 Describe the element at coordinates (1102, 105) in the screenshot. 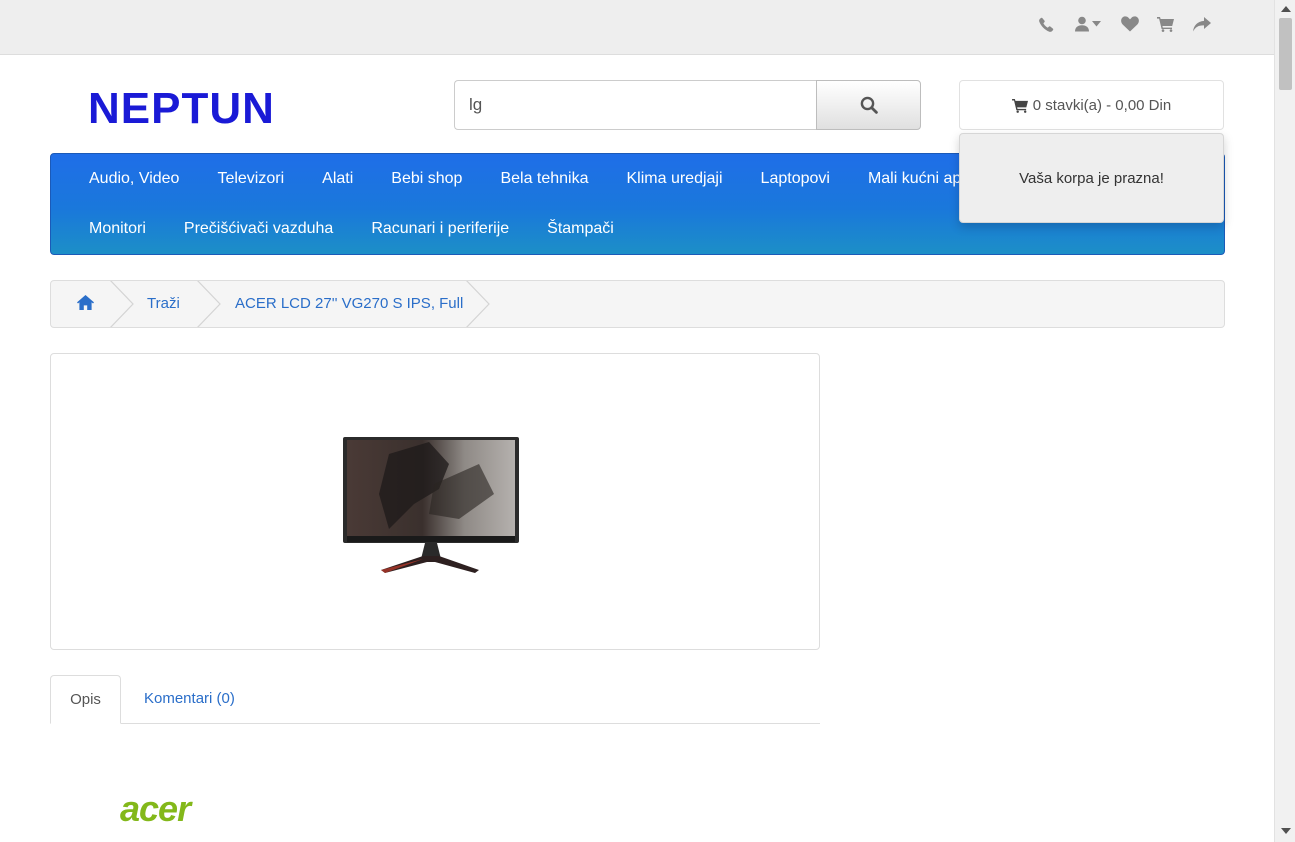

I see `cart-summary: 0 stavki(a) - 0,00 Din` at that location.